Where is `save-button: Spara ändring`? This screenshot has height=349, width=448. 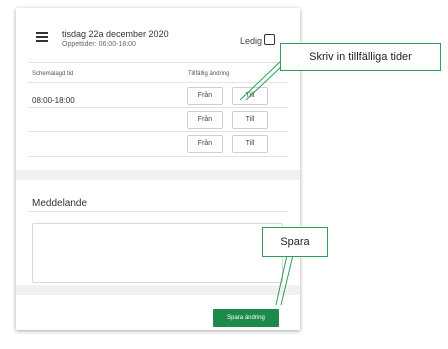 save-button: Spara ändring is located at coordinates (246, 318).